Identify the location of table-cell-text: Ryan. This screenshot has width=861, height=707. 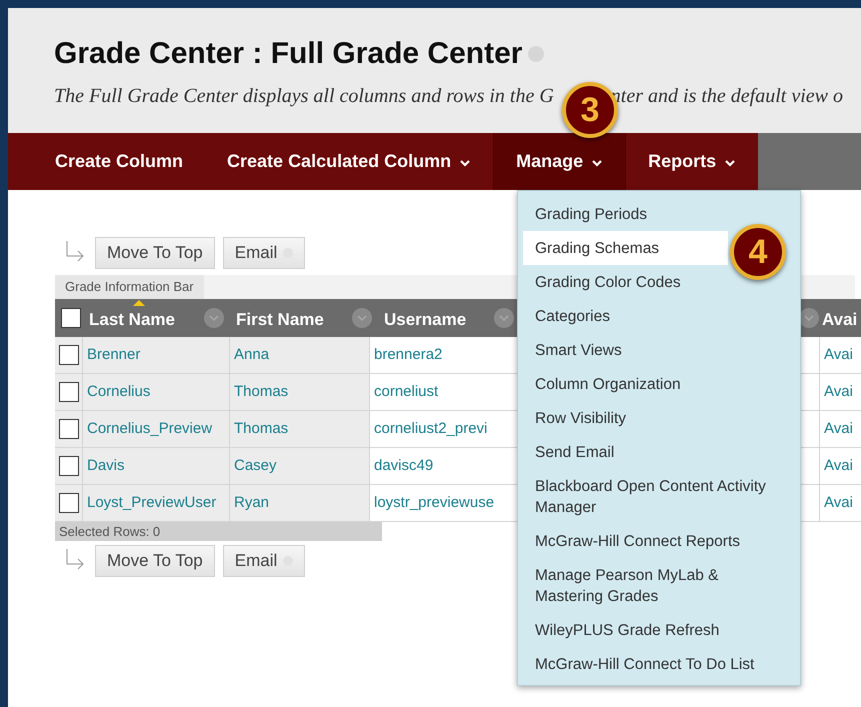
(252, 502).